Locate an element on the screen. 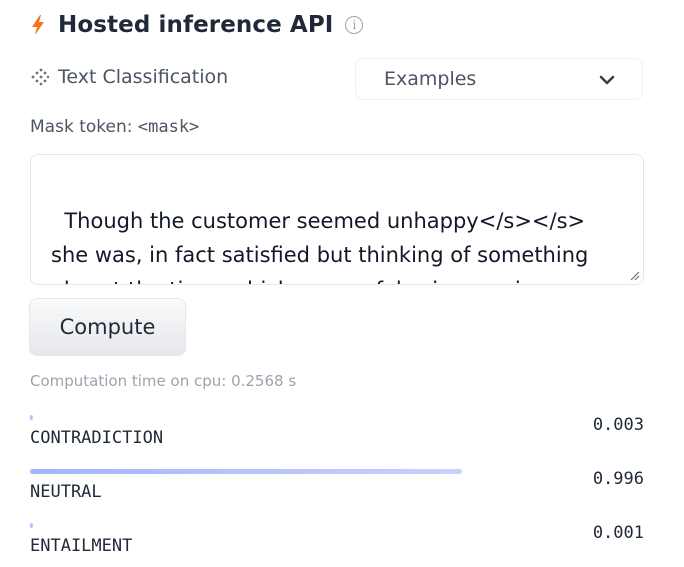 The height and width of the screenshot is (567, 684). result-score: 0.996 is located at coordinates (618, 479).